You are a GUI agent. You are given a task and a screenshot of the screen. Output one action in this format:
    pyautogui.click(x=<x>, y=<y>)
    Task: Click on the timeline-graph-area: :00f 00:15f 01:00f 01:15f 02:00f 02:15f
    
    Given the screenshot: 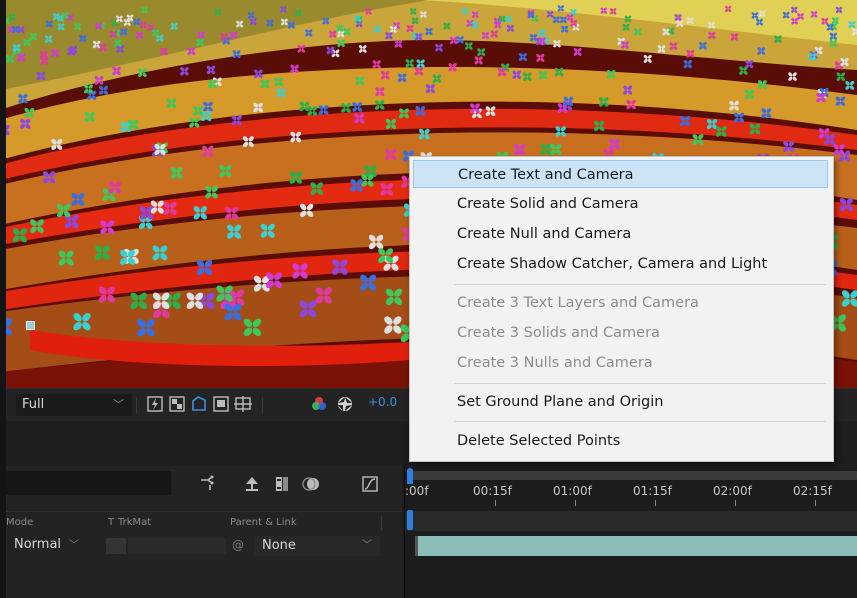 What is the action you would take?
    pyautogui.click(x=630, y=532)
    